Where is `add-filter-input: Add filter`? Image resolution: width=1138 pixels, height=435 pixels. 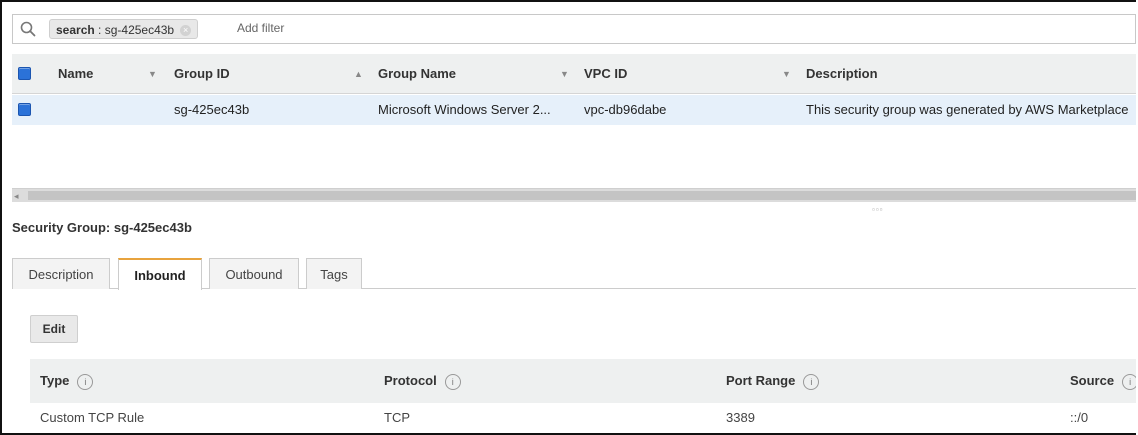
add-filter-input: Add filter is located at coordinates (260, 28).